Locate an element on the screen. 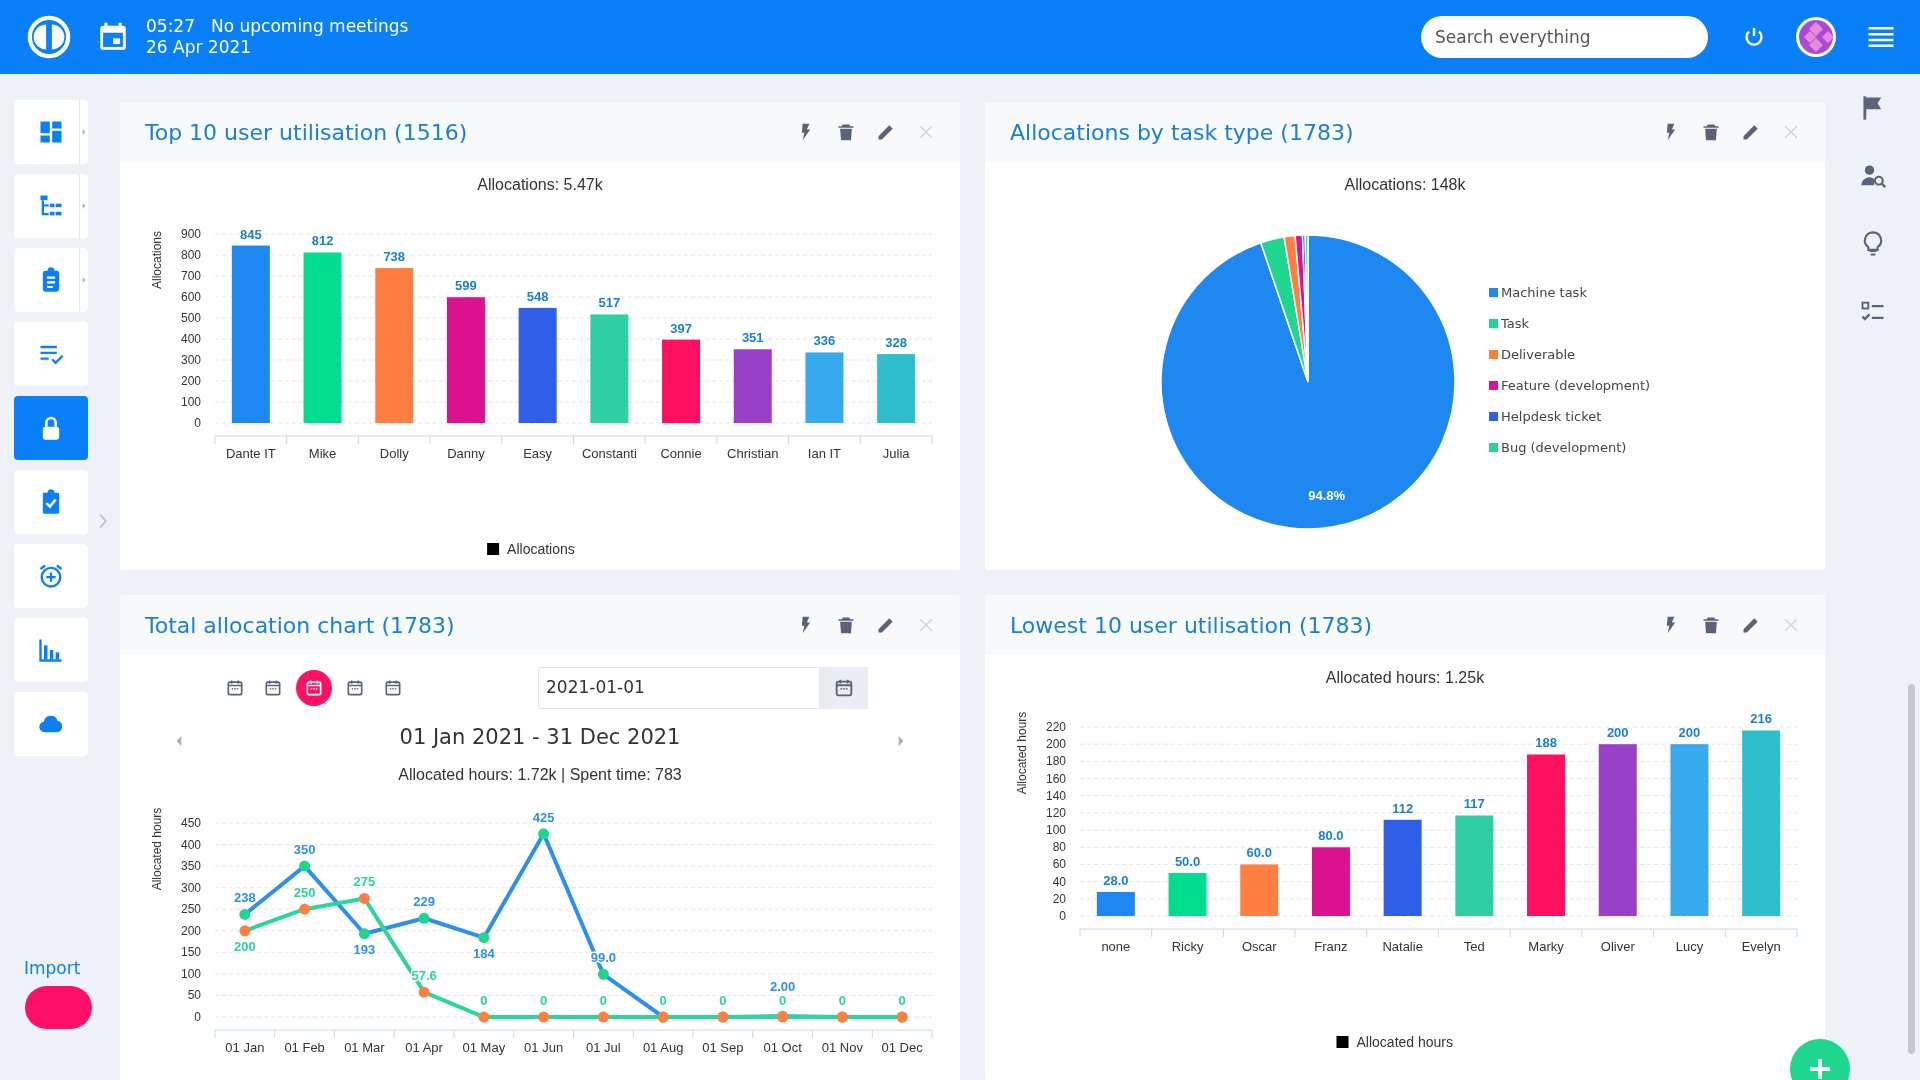 The width and height of the screenshot is (1920, 1080). data-label: 845 is located at coordinates (251, 234).